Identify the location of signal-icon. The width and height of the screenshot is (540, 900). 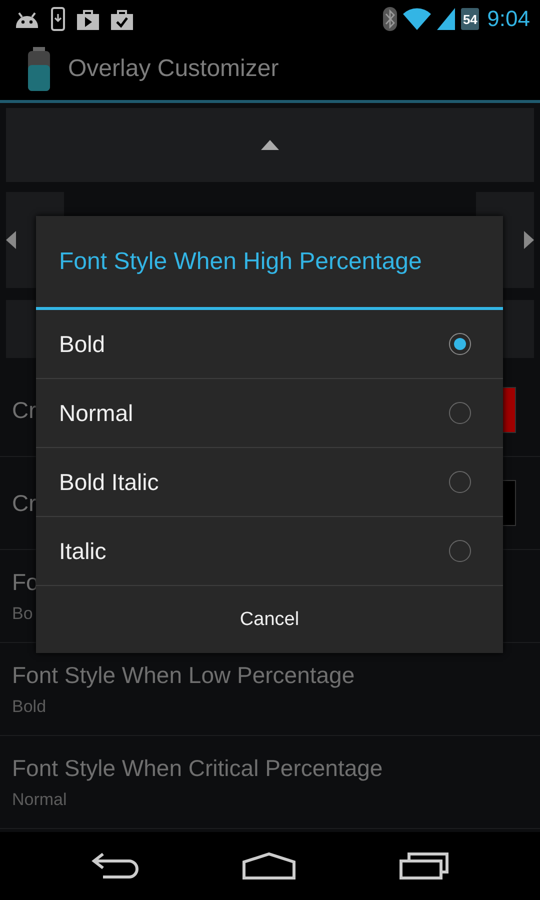
(446, 19).